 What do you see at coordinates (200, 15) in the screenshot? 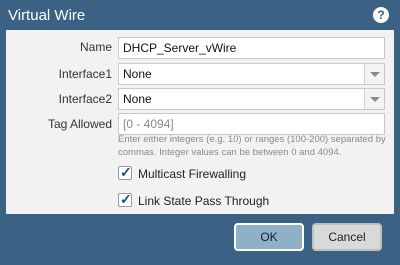
I see `dialog-titlebar: Virtual Wire ?` at bounding box center [200, 15].